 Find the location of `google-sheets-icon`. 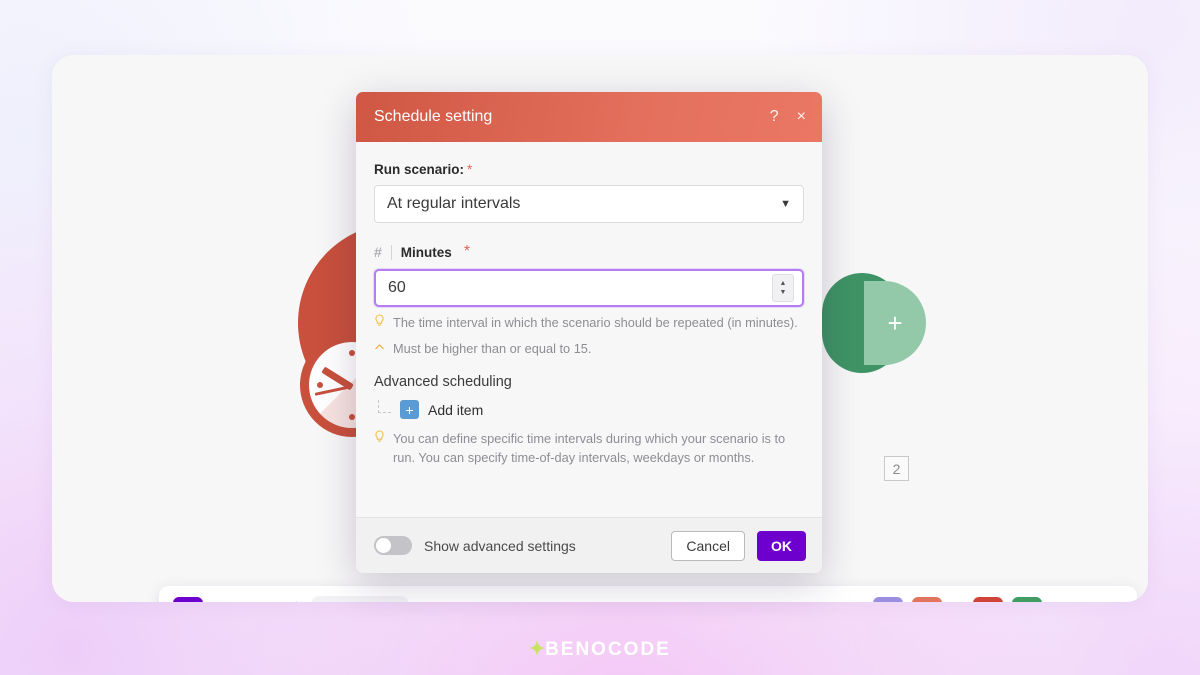

google-sheets-icon is located at coordinates (1027, 599).